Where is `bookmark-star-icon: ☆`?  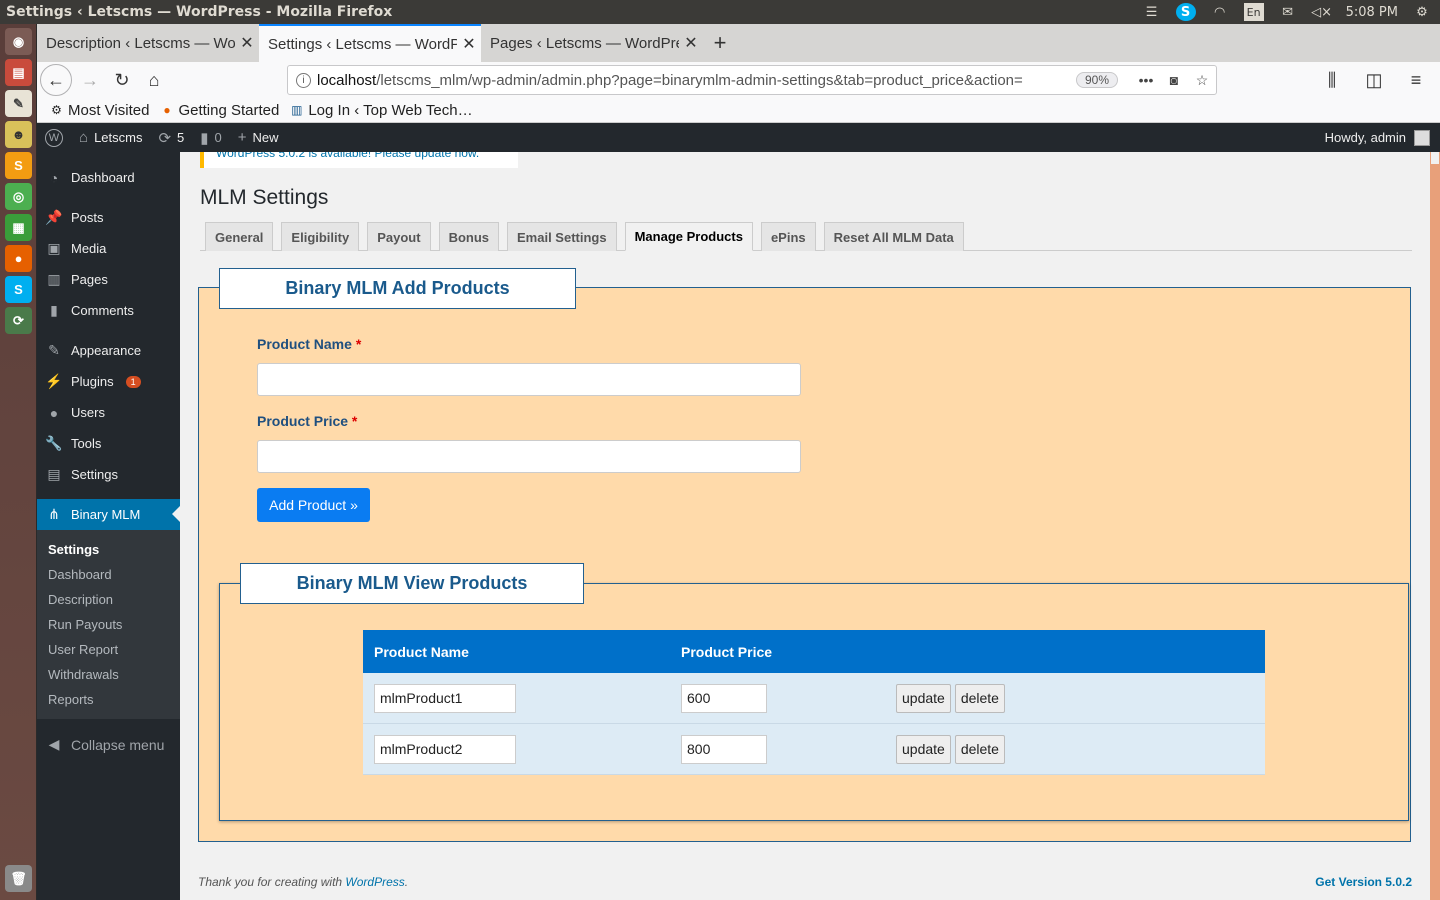
bookmark-star-icon: ☆ is located at coordinates (1202, 80).